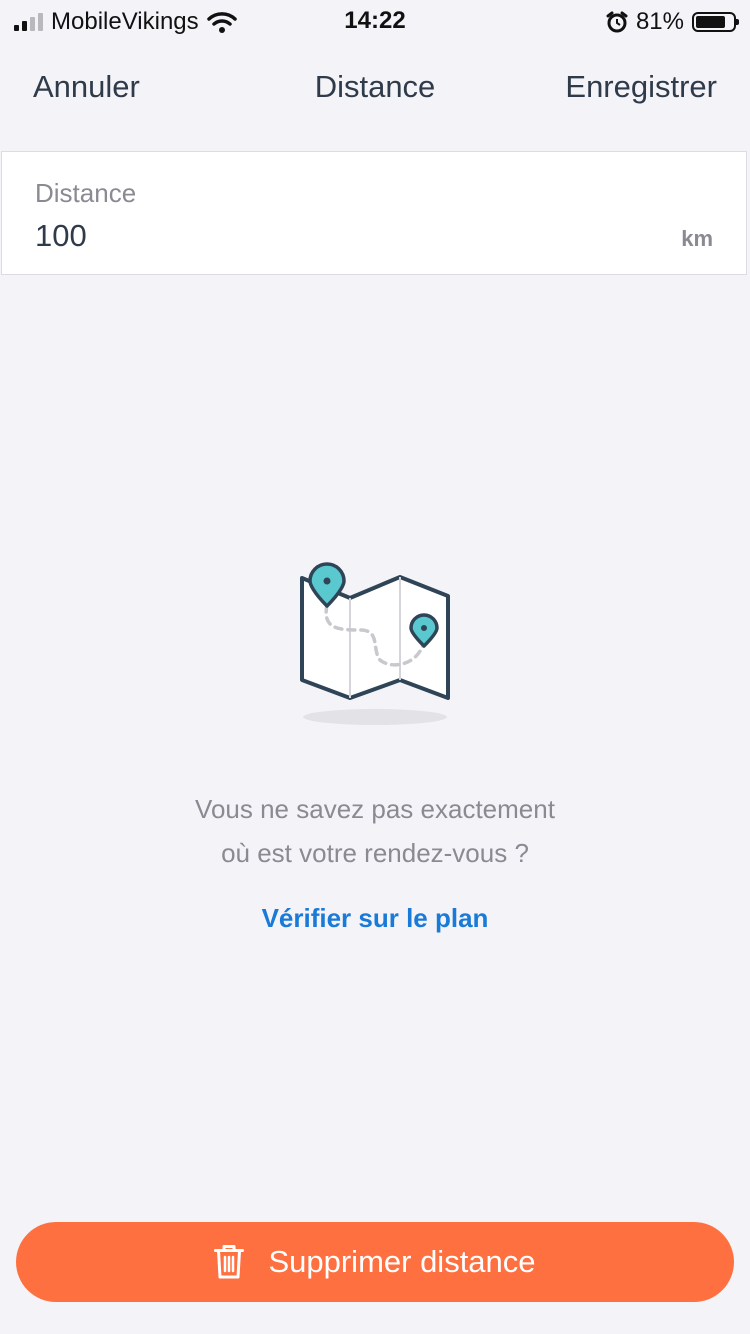 This screenshot has height=1334, width=750. I want to click on distance-unit: km, so click(697, 238).